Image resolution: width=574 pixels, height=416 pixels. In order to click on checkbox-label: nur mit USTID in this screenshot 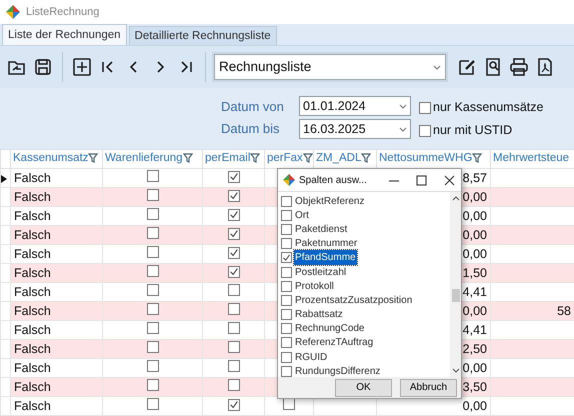, I will do `click(472, 131)`.